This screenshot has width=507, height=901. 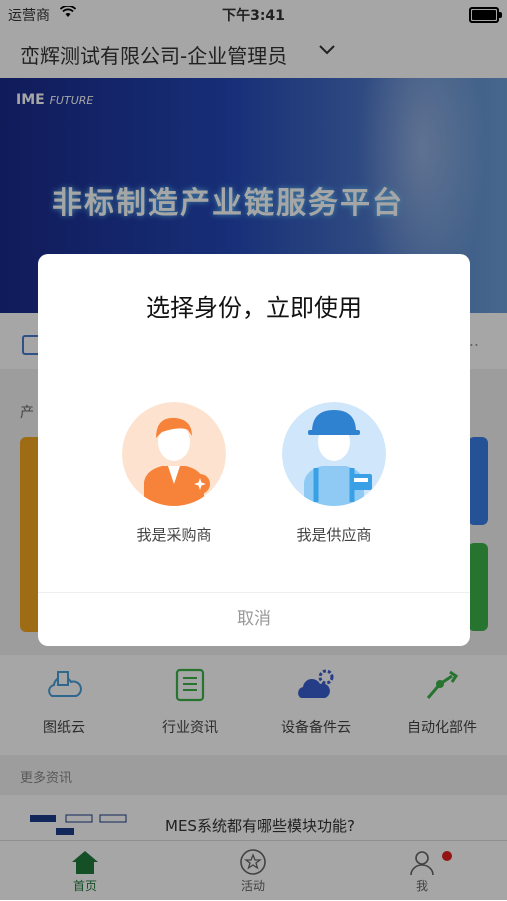 What do you see at coordinates (254, 308) in the screenshot?
I see `dialog-title: 选择身份，立即使用` at bounding box center [254, 308].